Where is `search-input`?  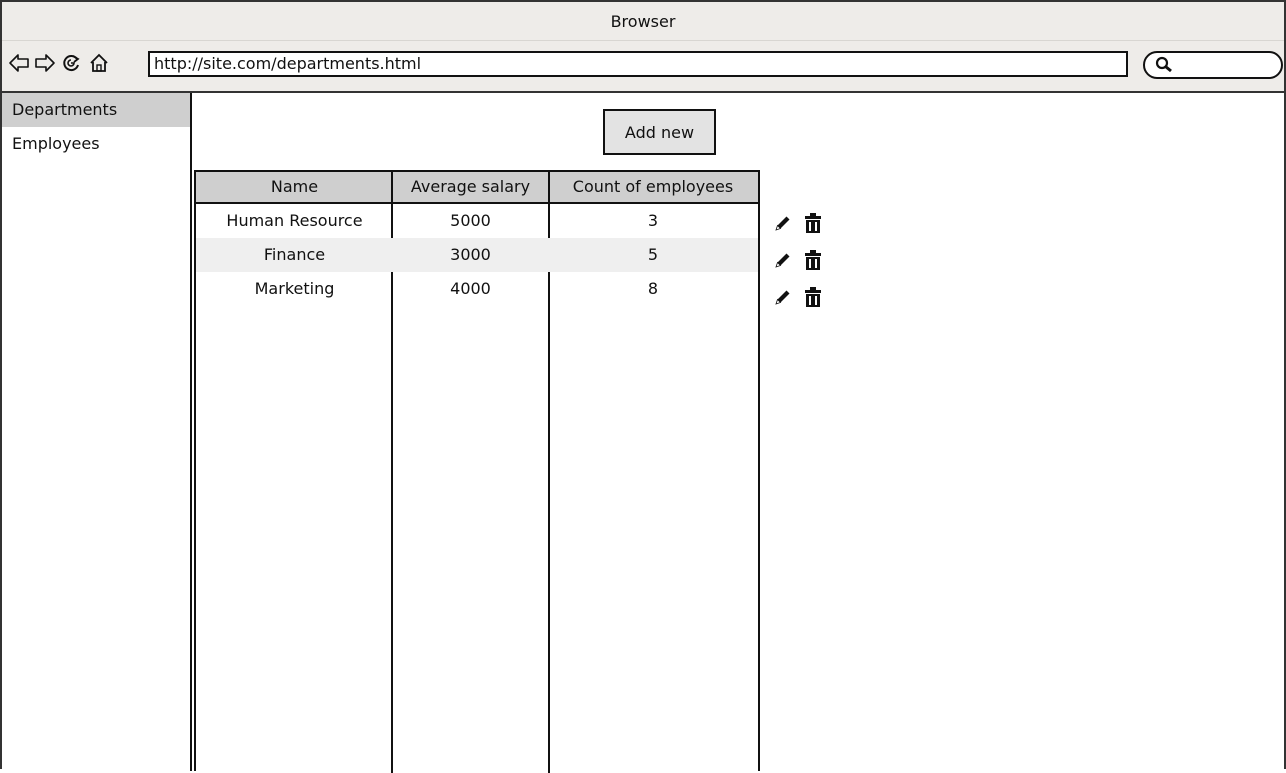 search-input is located at coordinates (1213, 65).